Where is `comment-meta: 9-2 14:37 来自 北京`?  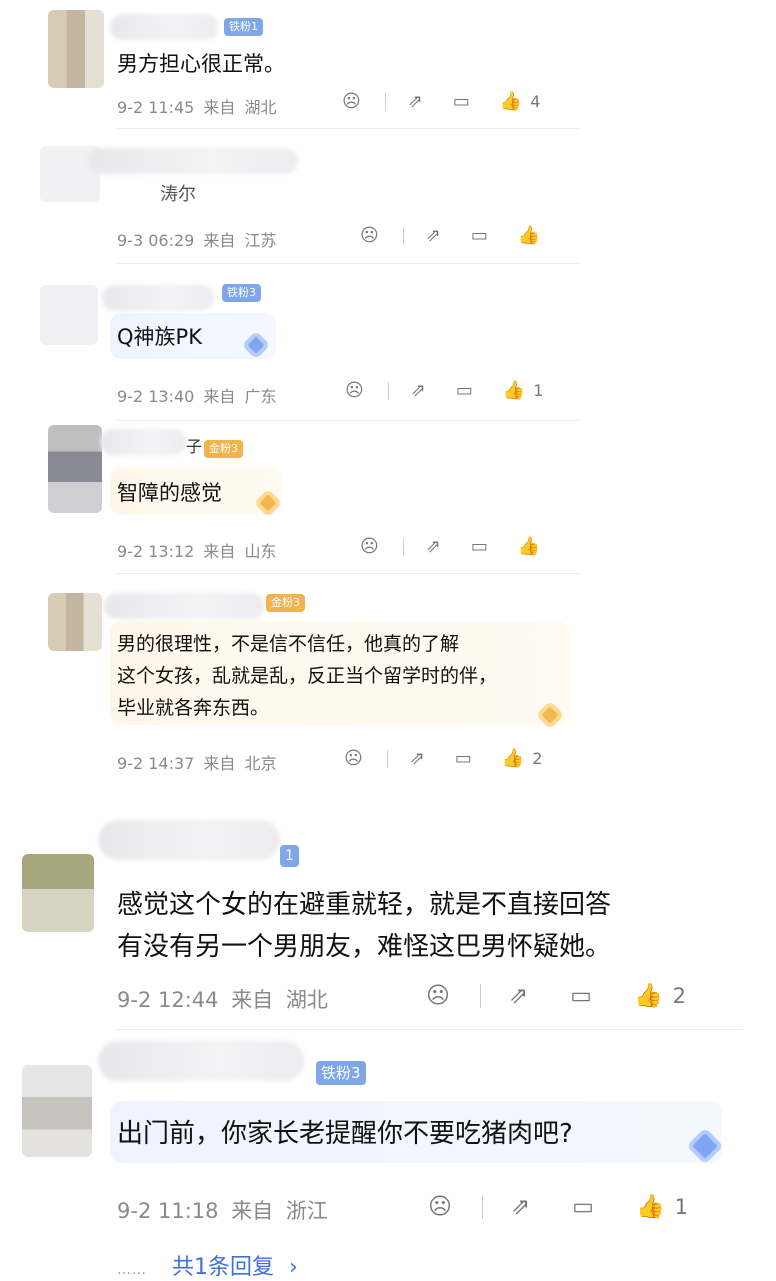
comment-meta: 9-2 14:37 来自 北京 is located at coordinates (197, 762).